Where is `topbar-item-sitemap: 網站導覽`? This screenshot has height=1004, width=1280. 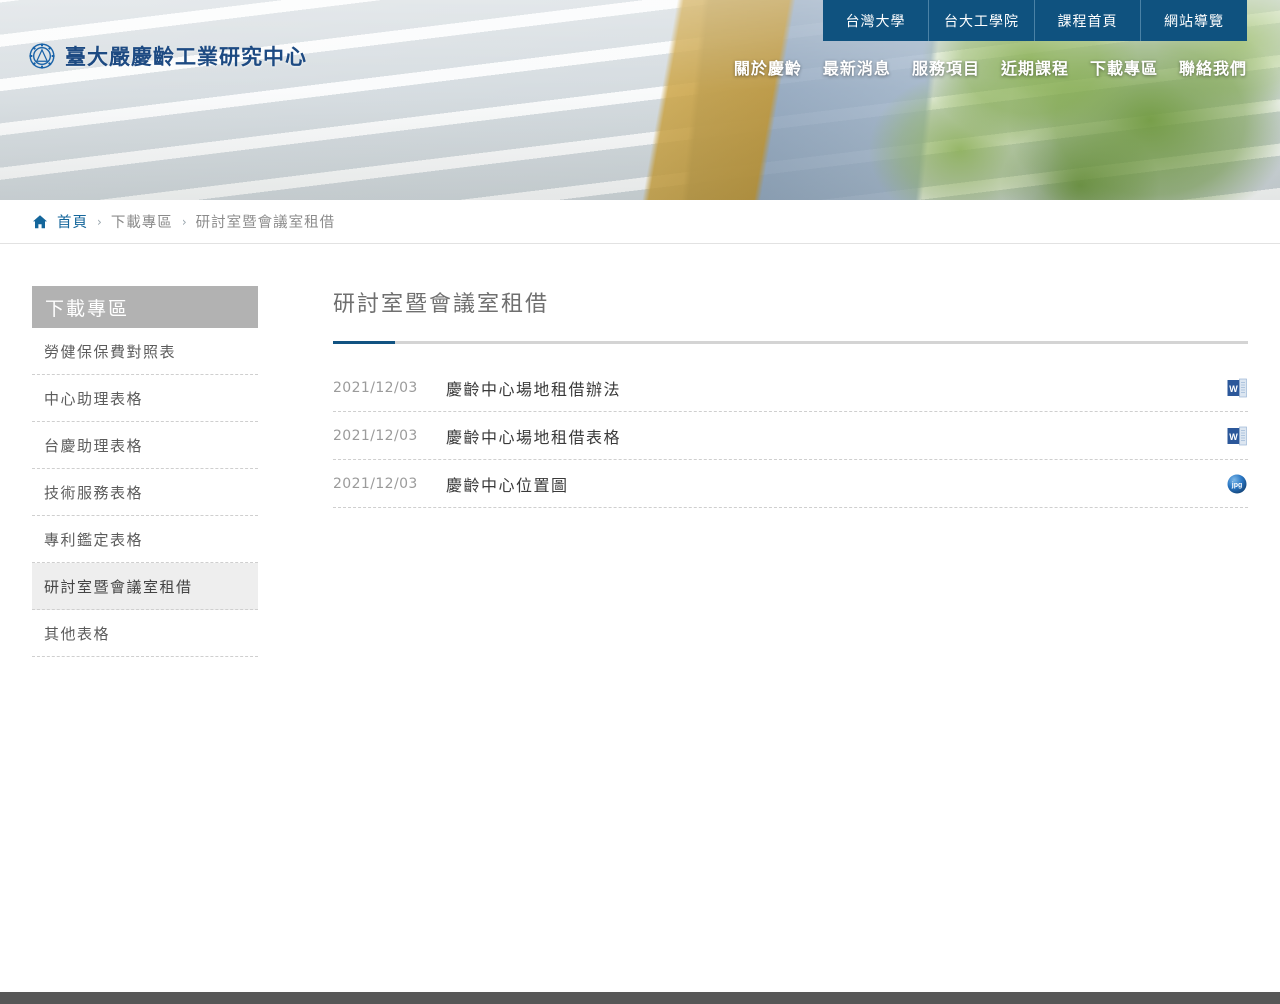 topbar-item-sitemap: 網站導覽 is located at coordinates (1194, 20).